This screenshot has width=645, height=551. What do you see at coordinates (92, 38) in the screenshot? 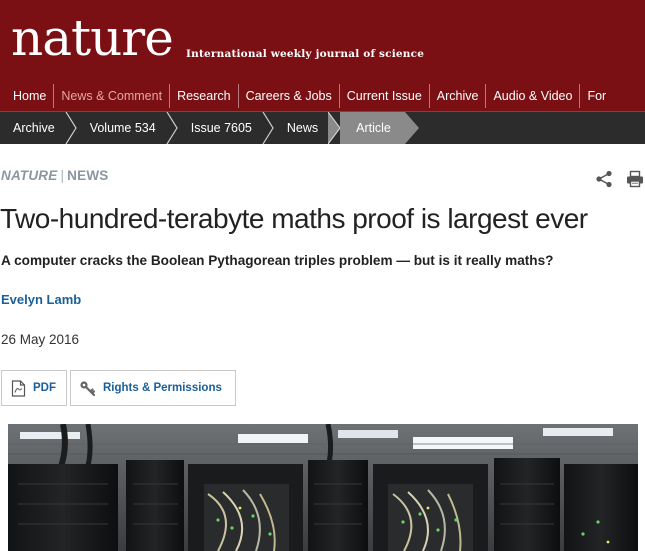
I see `nature-logo: nature` at bounding box center [92, 38].